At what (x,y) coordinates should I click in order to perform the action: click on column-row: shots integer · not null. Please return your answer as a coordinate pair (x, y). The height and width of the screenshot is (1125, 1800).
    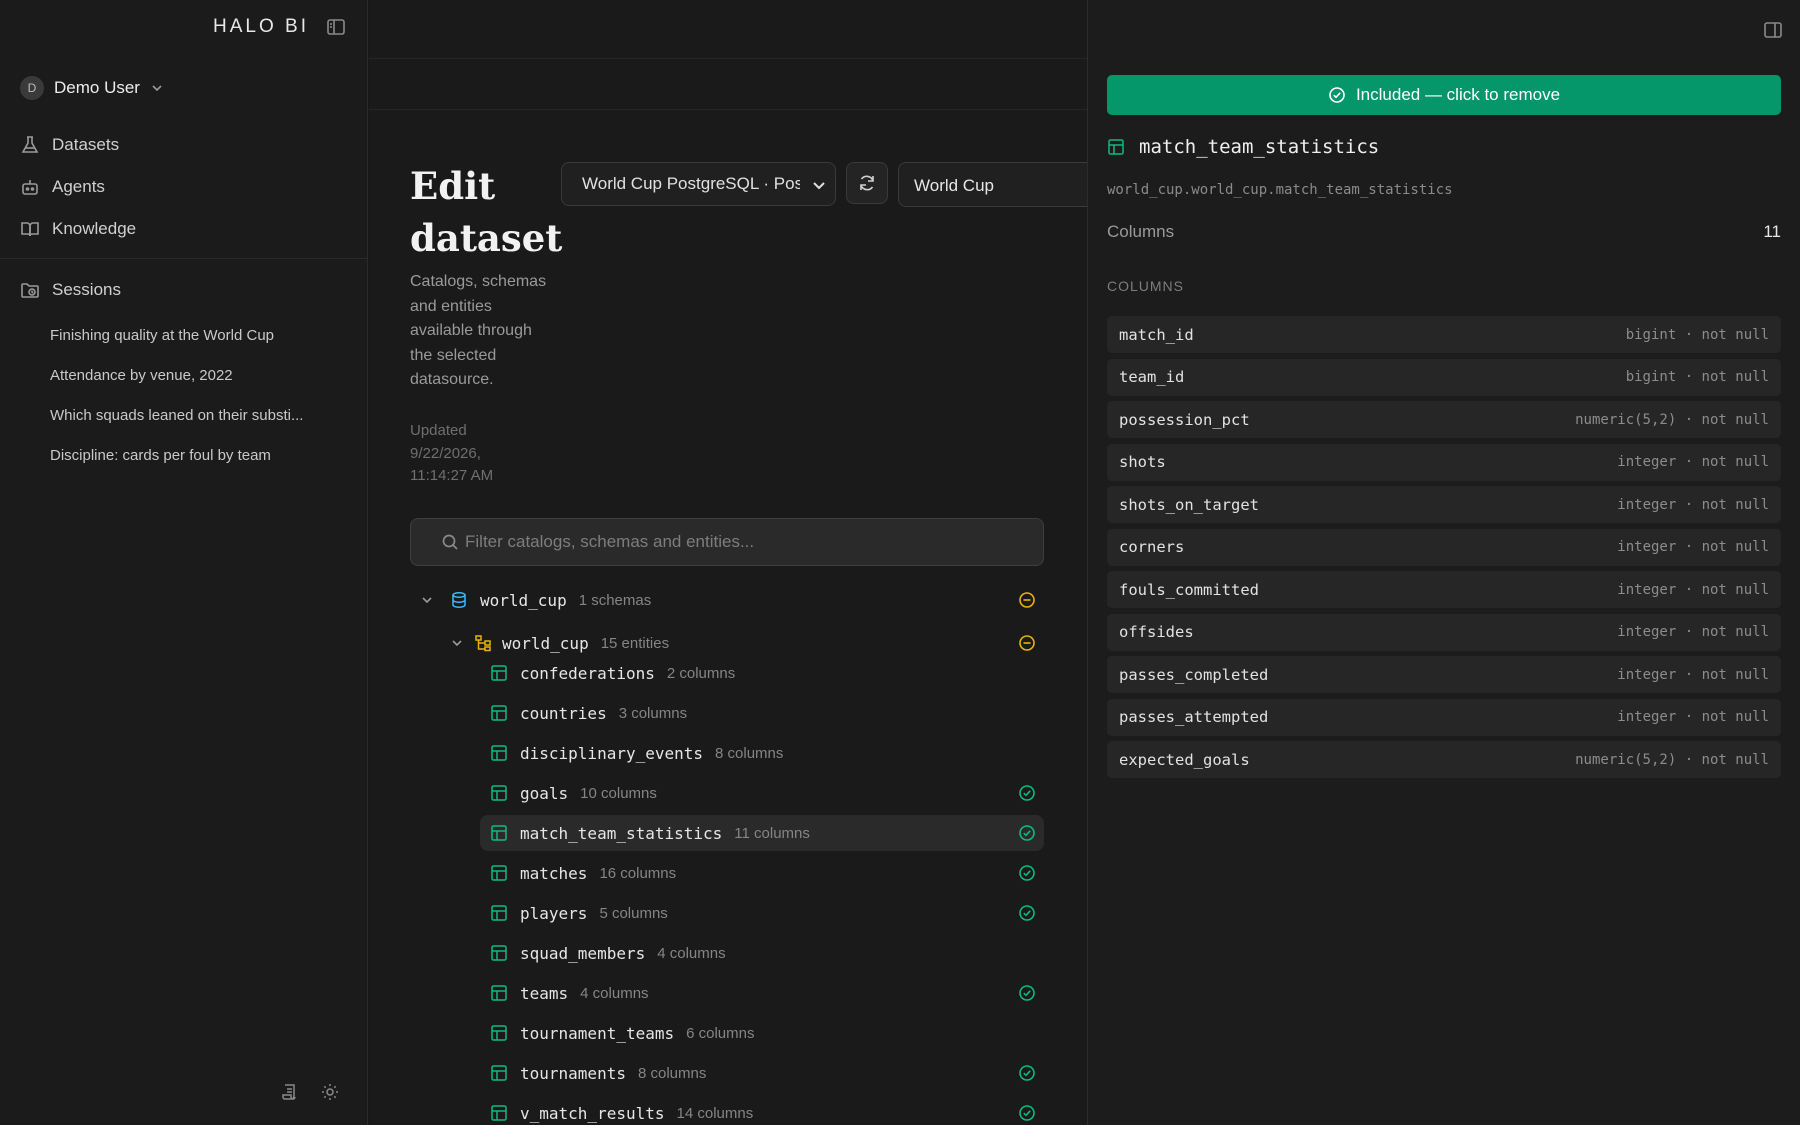
    Looking at the image, I should click on (1444, 462).